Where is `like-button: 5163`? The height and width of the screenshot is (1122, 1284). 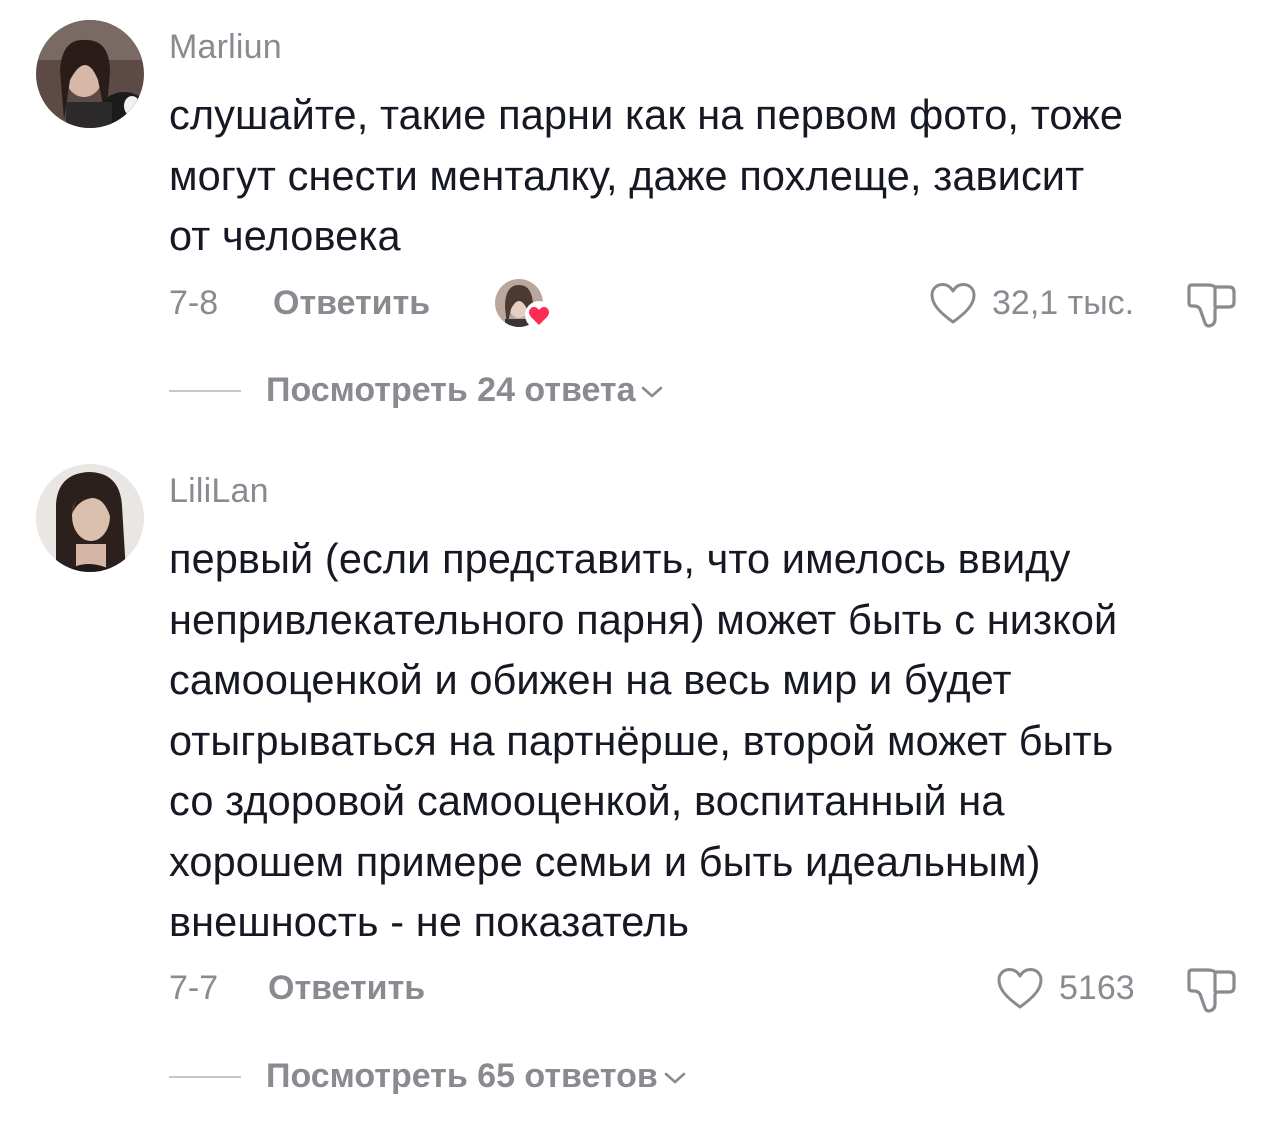
like-button: 5163 is located at coordinates (1071, 988).